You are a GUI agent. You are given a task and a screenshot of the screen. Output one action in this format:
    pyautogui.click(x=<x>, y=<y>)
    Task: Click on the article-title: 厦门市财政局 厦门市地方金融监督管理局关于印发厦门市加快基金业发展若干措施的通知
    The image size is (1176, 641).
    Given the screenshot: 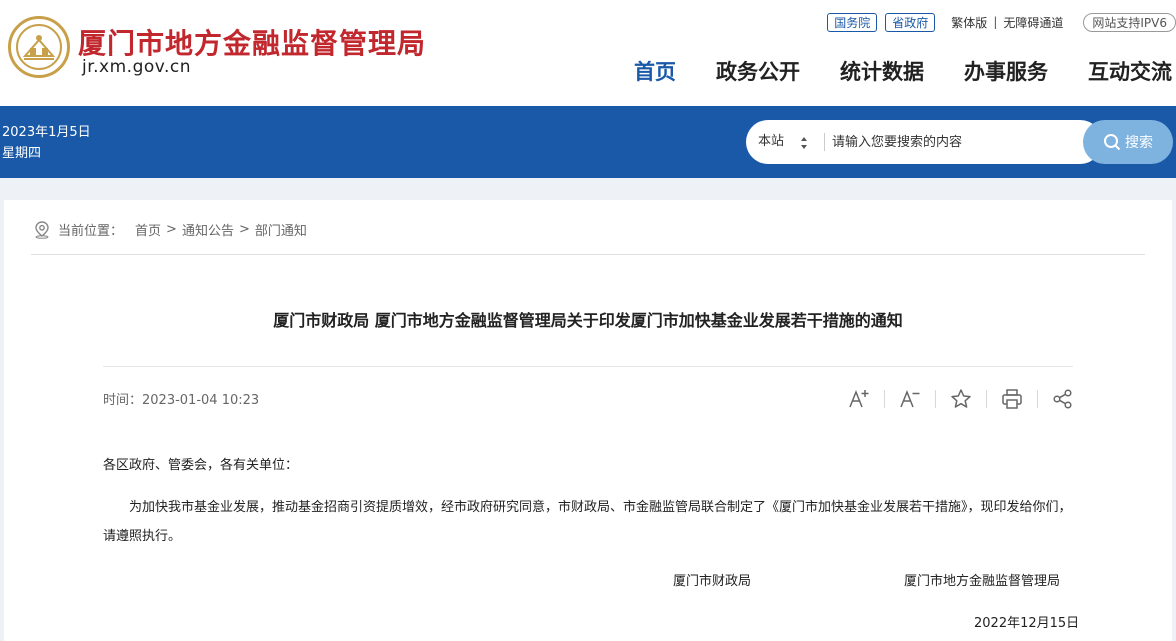 What is the action you would take?
    pyautogui.click(x=588, y=320)
    